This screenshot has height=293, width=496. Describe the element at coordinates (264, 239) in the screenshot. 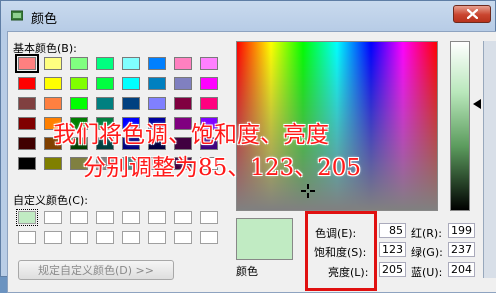

I see `color-preview` at that location.